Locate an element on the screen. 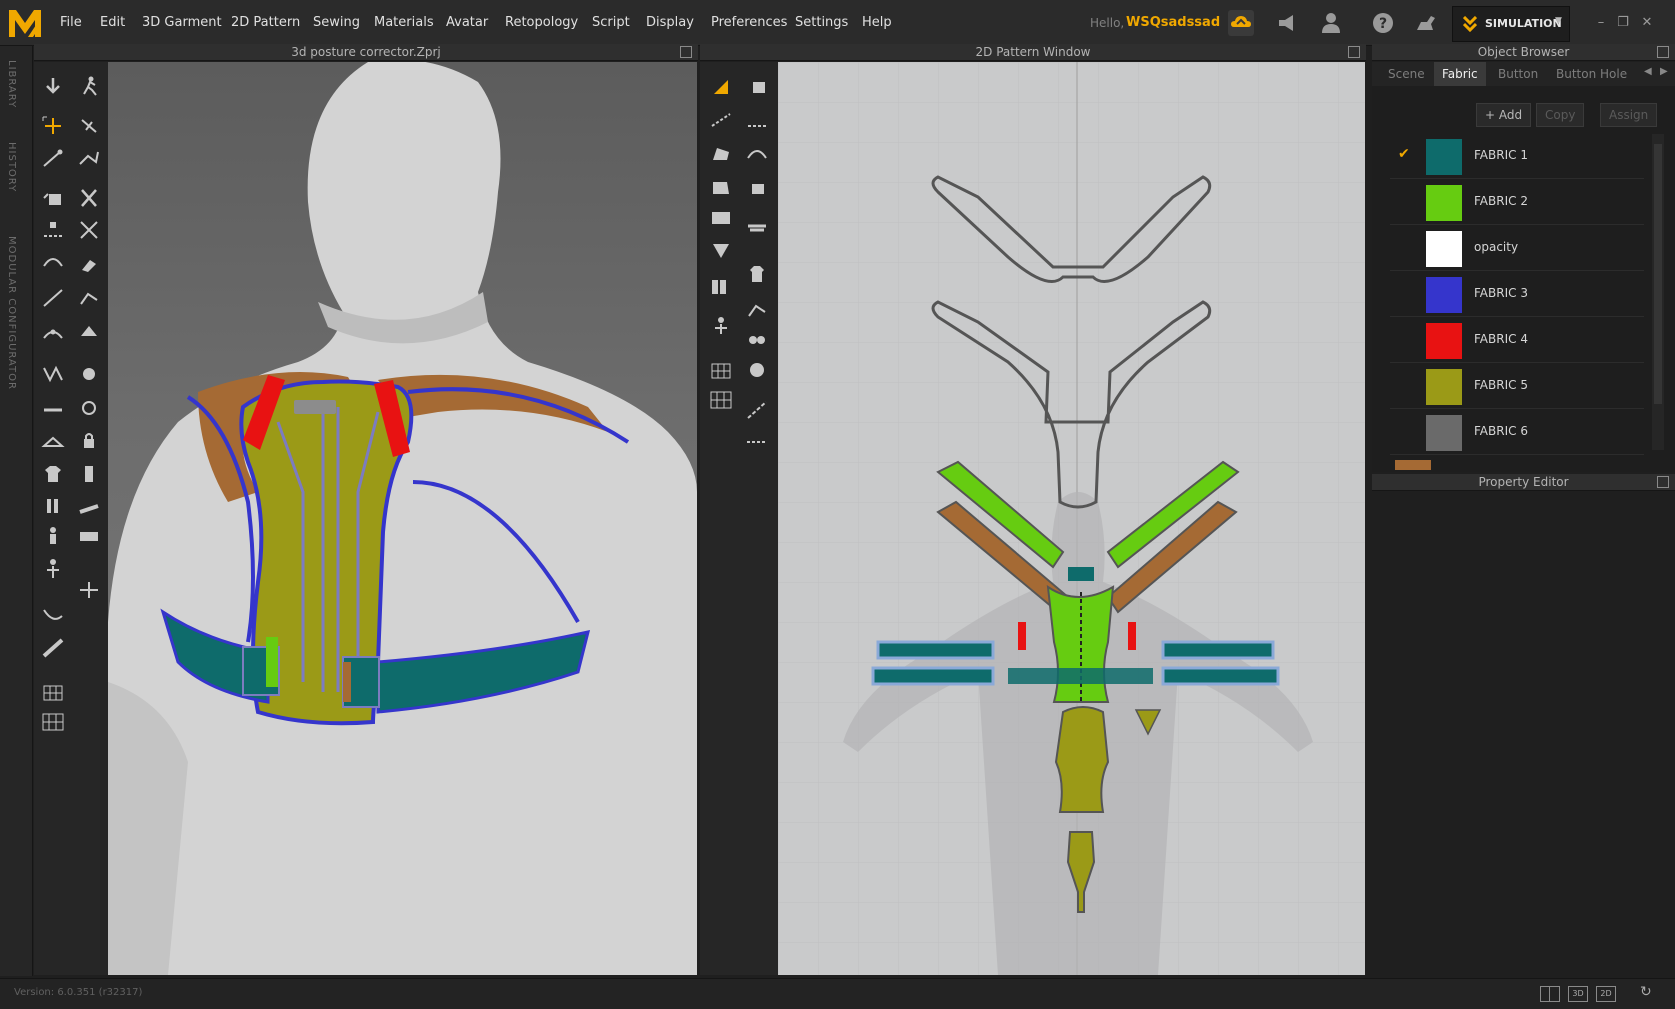  pin-tool-icon is located at coordinates (89, 126).